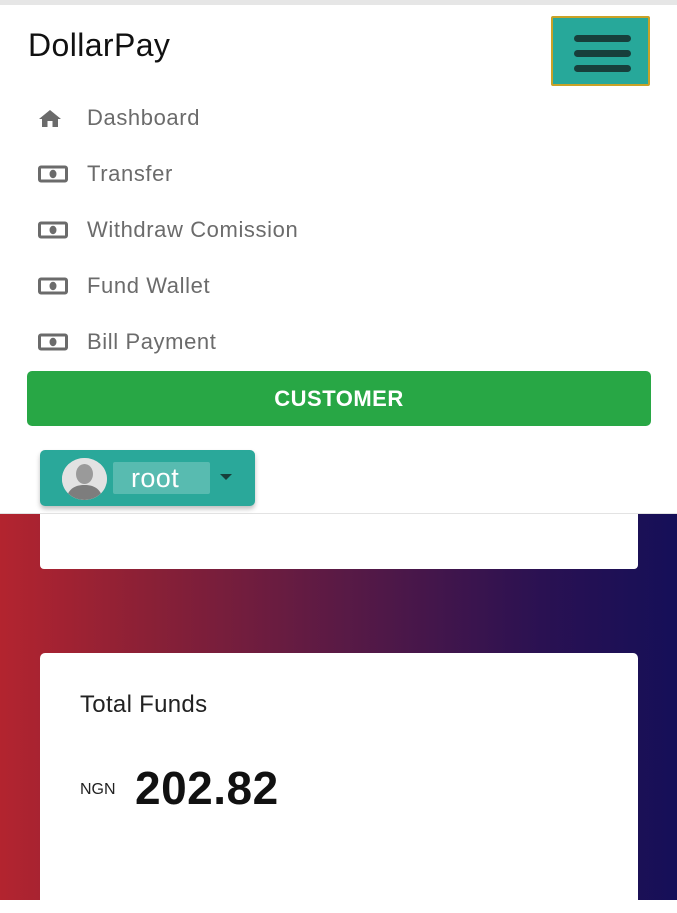  I want to click on hamburger-menu-icon, so click(602, 38).